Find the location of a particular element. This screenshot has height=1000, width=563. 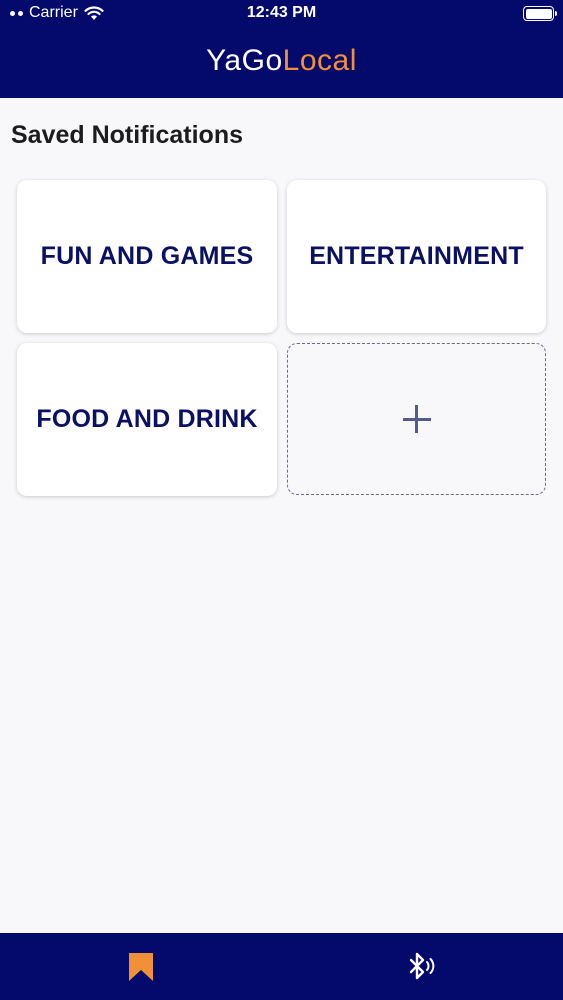

category-card-entertainment: ENTERTAINMENT is located at coordinates (416, 256).